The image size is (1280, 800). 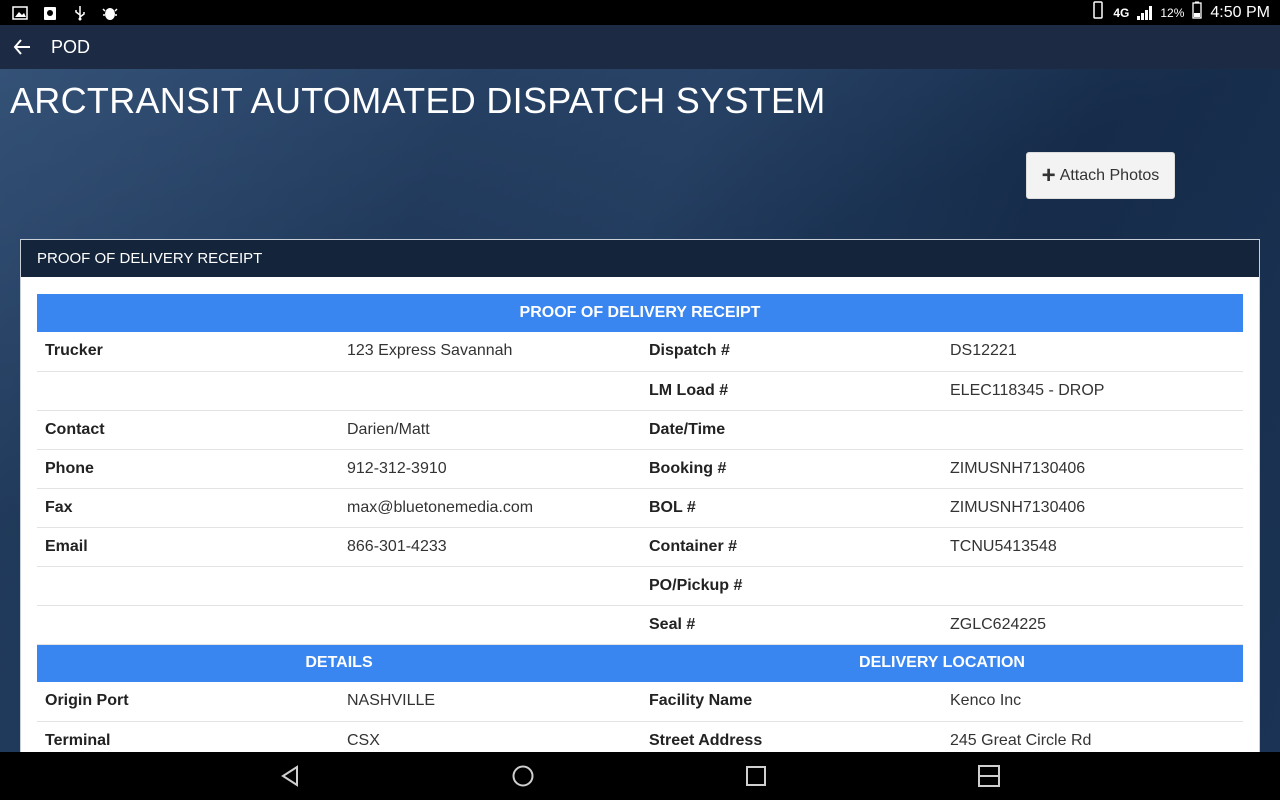 What do you see at coordinates (791, 391) in the screenshot?
I see `field-label: LM Load #` at bounding box center [791, 391].